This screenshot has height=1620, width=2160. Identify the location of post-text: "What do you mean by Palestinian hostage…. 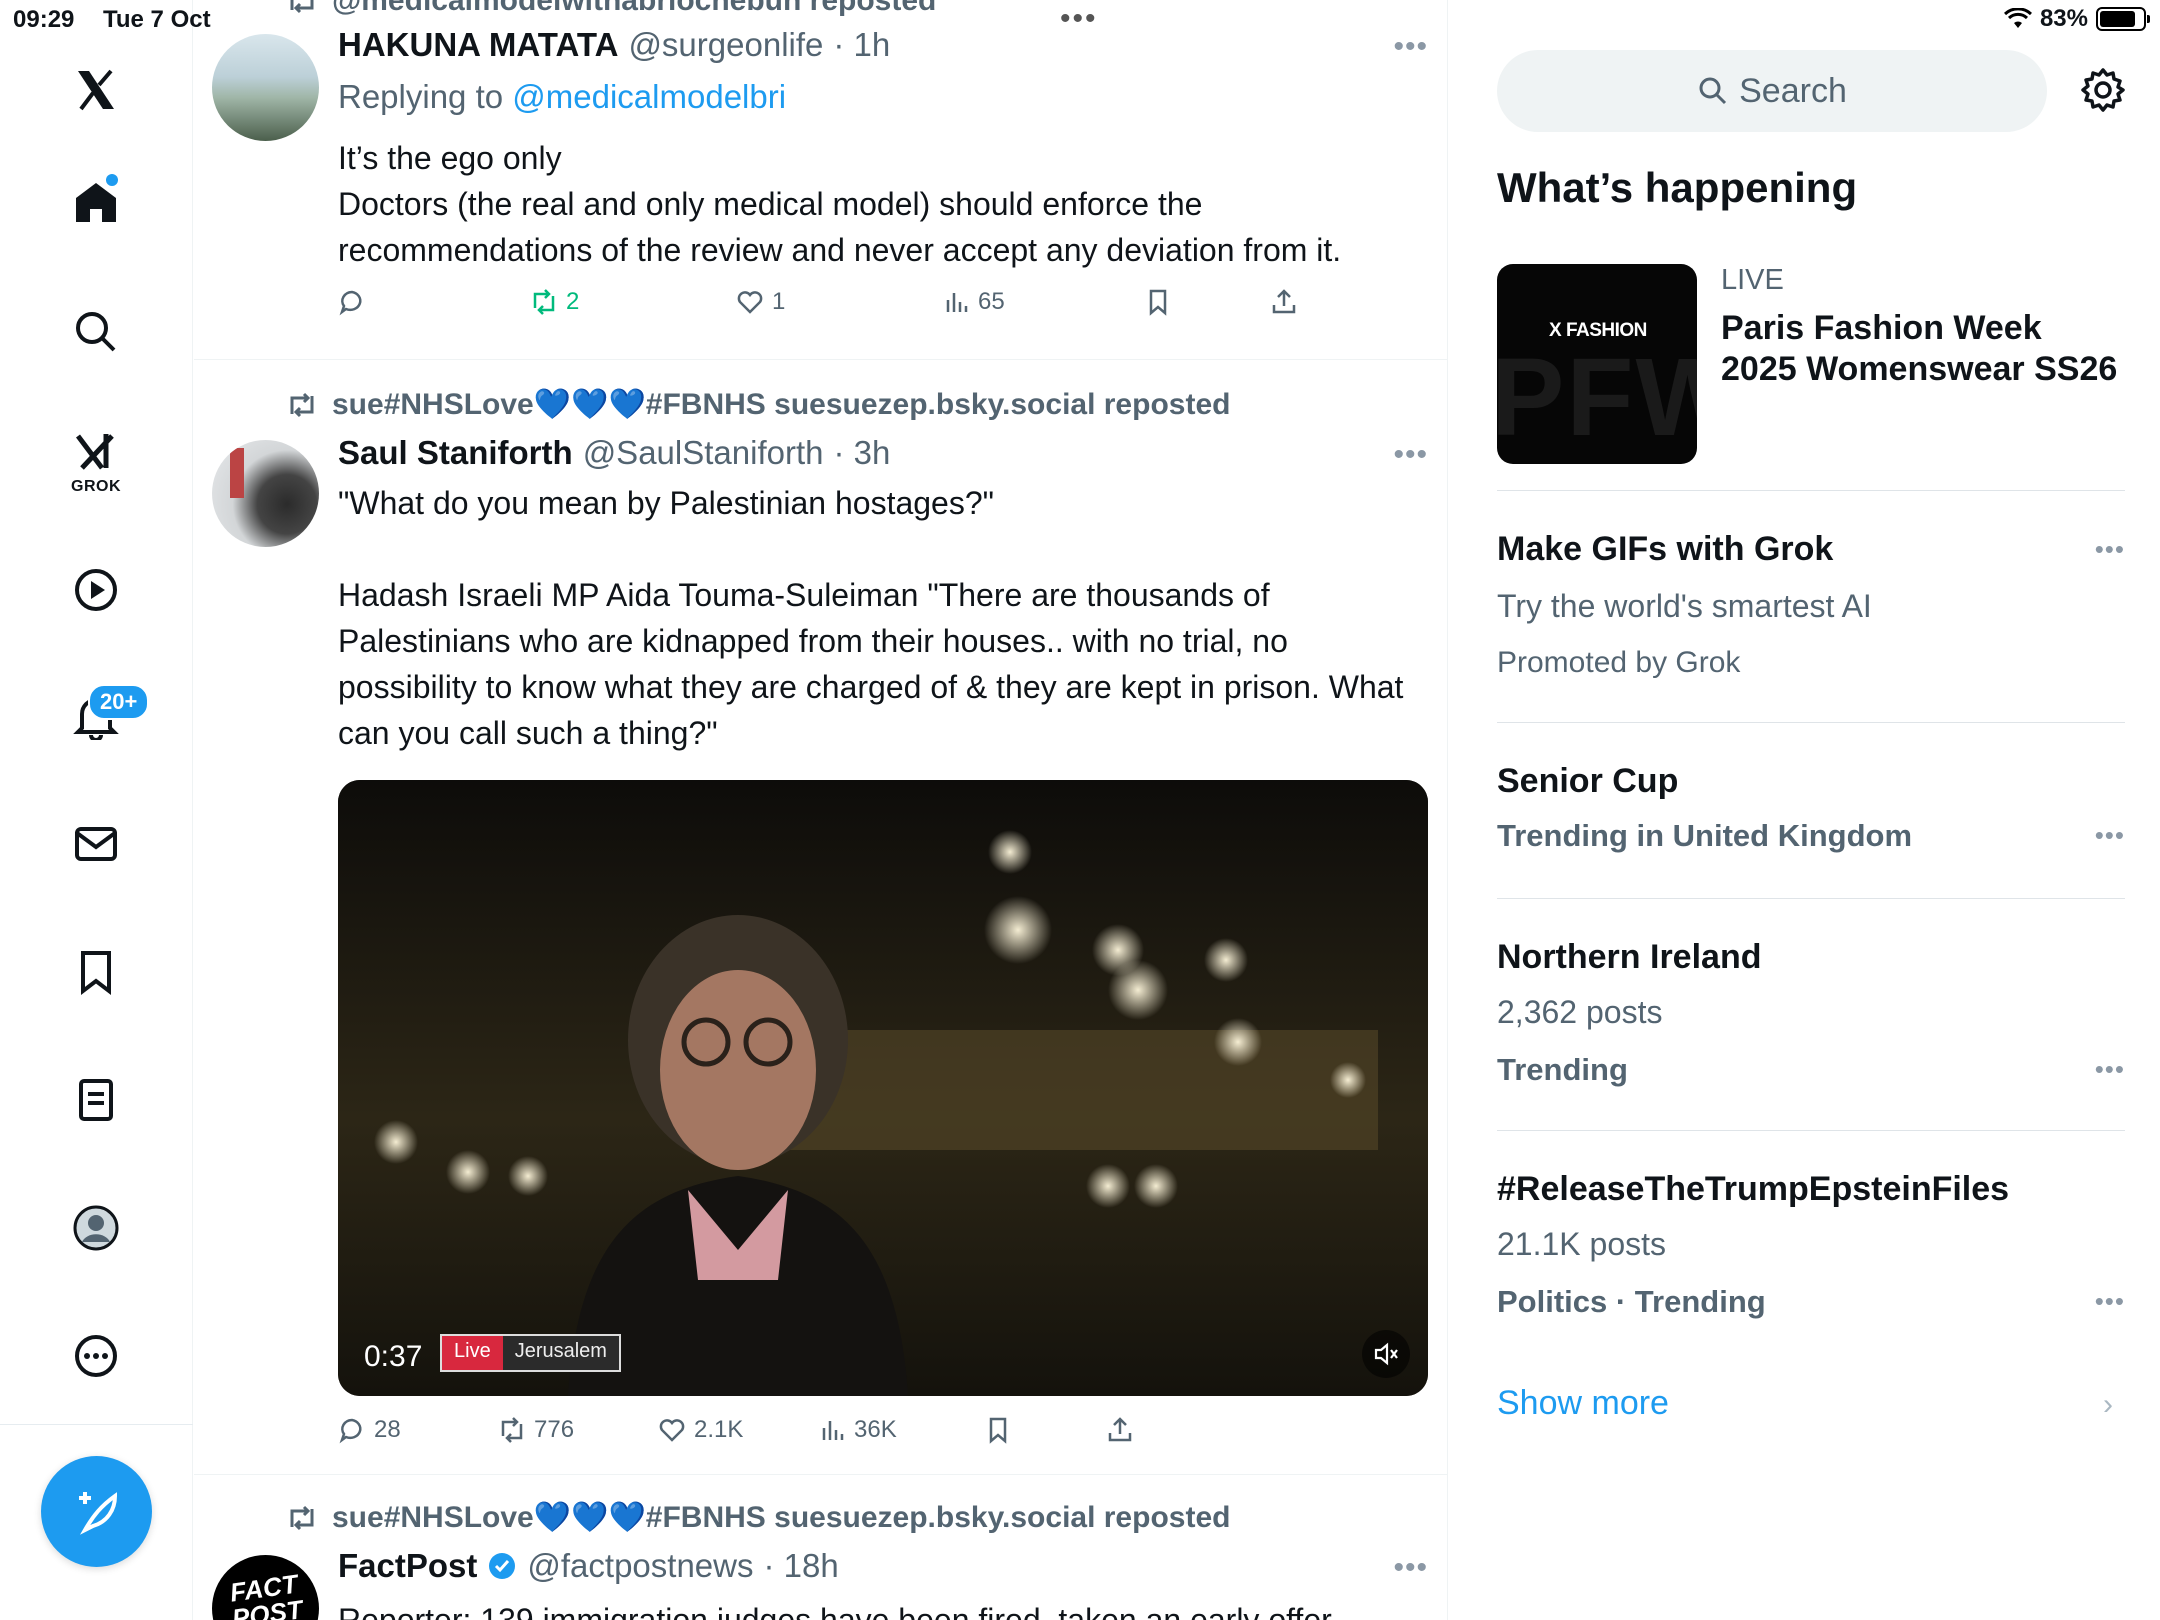
(871, 618).